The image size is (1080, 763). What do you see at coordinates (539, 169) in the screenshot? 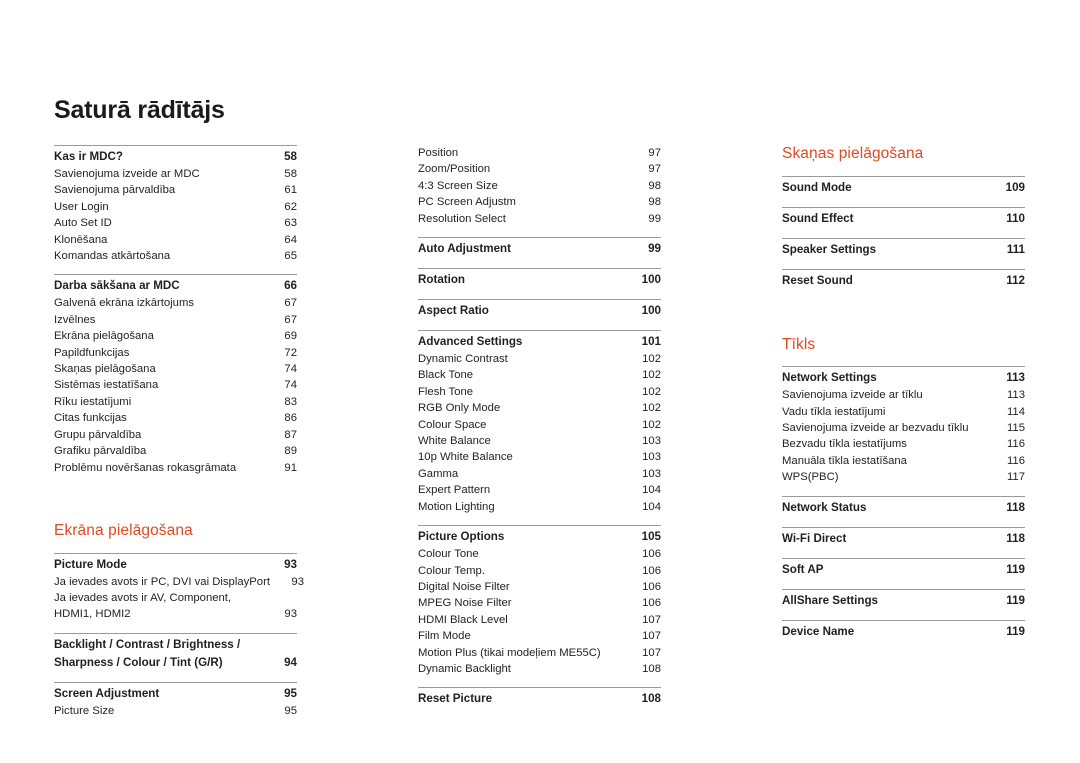
I see `toc-entry-row: Zoom/Position 97` at bounding box center [539, 169].